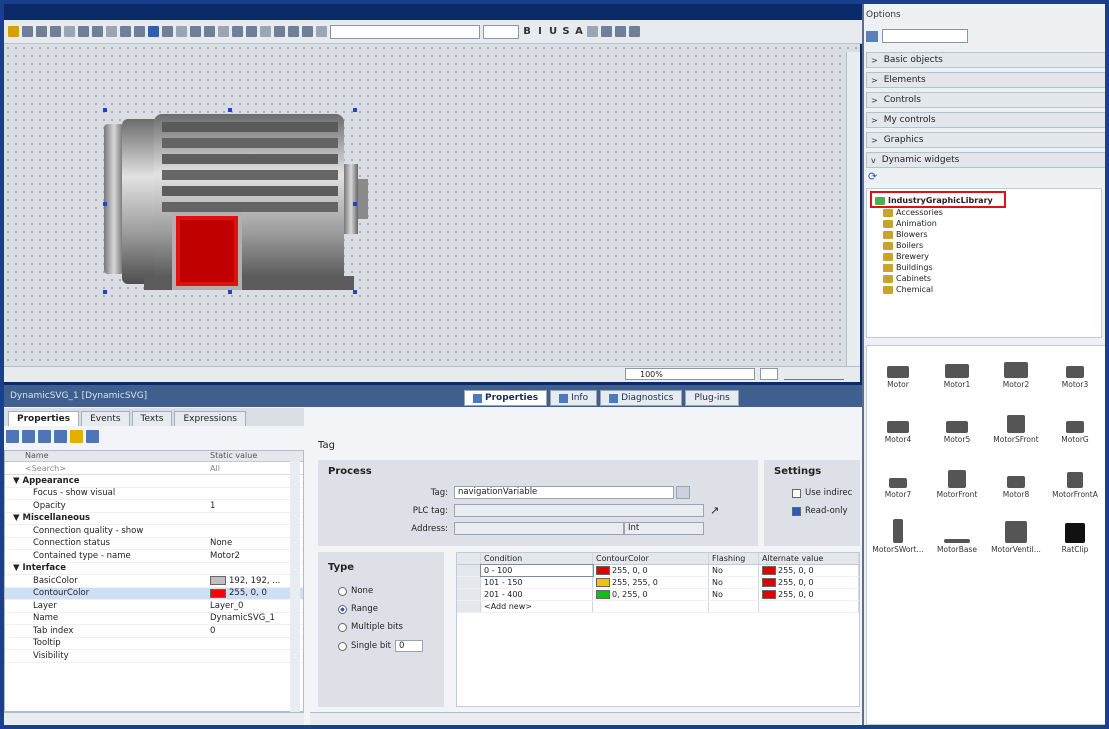  I want to click on property-row: Layer Layer_0, so click(154, 606).